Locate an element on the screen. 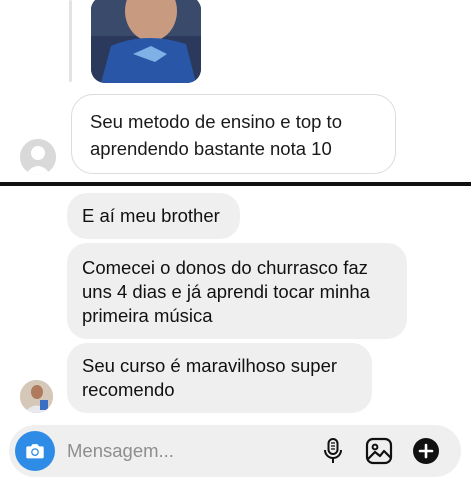 The image size is (471, 480). message-line: recomendo is located at coordinates (128, 389).